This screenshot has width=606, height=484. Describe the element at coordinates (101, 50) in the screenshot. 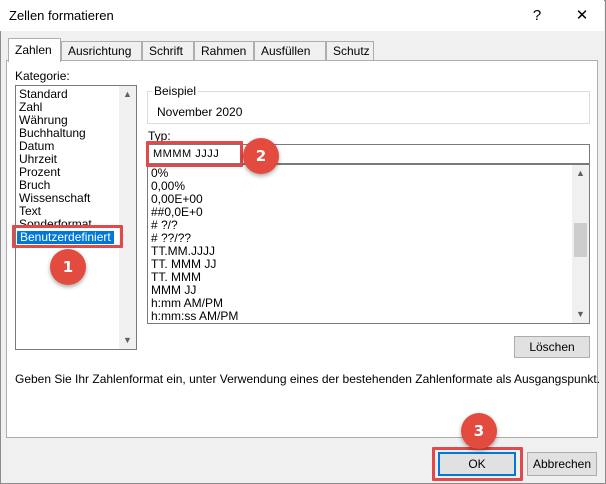

I see `tab-ausrichtung: Ausrichtung` at that location.